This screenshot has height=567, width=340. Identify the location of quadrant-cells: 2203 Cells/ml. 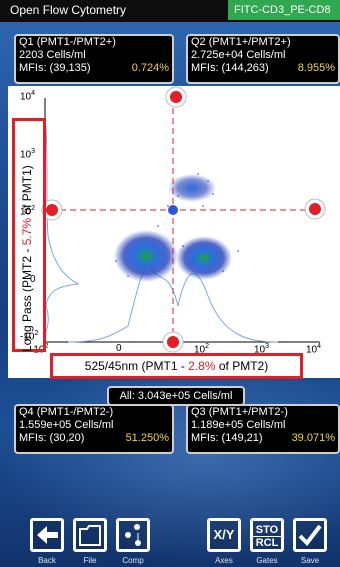
(52, 55).